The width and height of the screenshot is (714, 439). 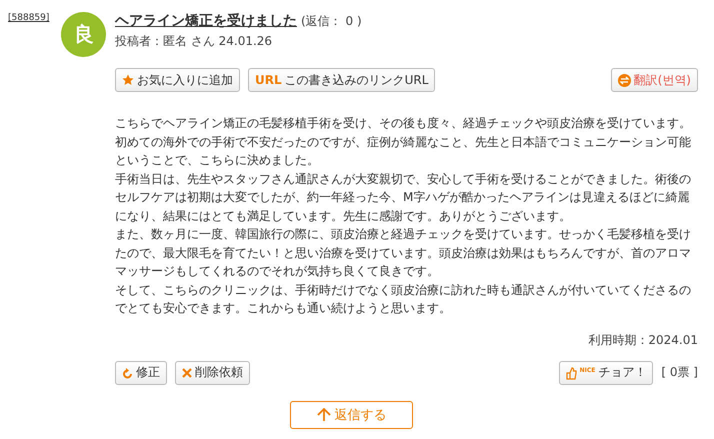 What do you see at coordinates (187, 373) in the screenshot?
I see `cross-icon` at bounding box center [187, 373].